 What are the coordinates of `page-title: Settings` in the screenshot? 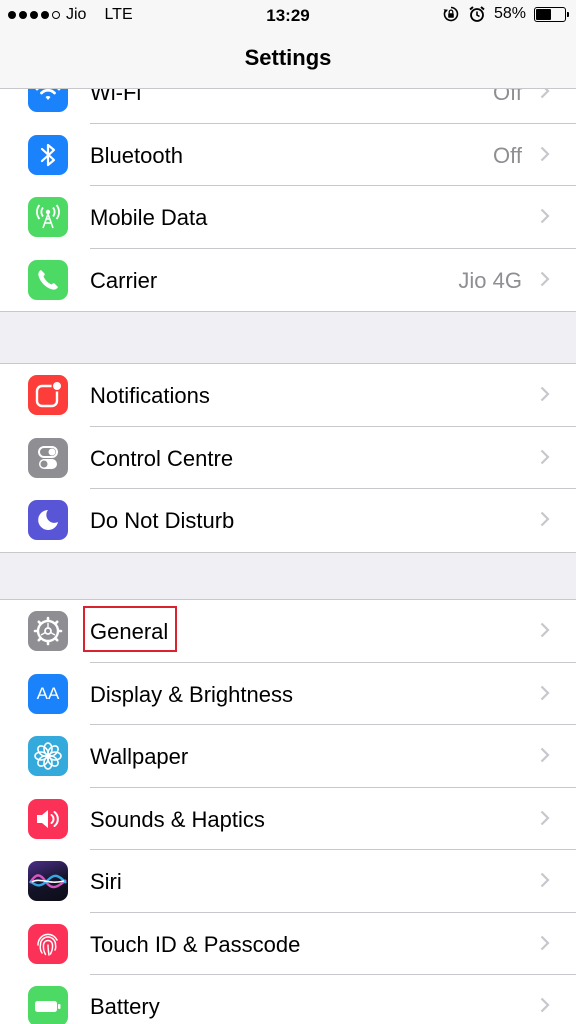 It's located at (288, 57).